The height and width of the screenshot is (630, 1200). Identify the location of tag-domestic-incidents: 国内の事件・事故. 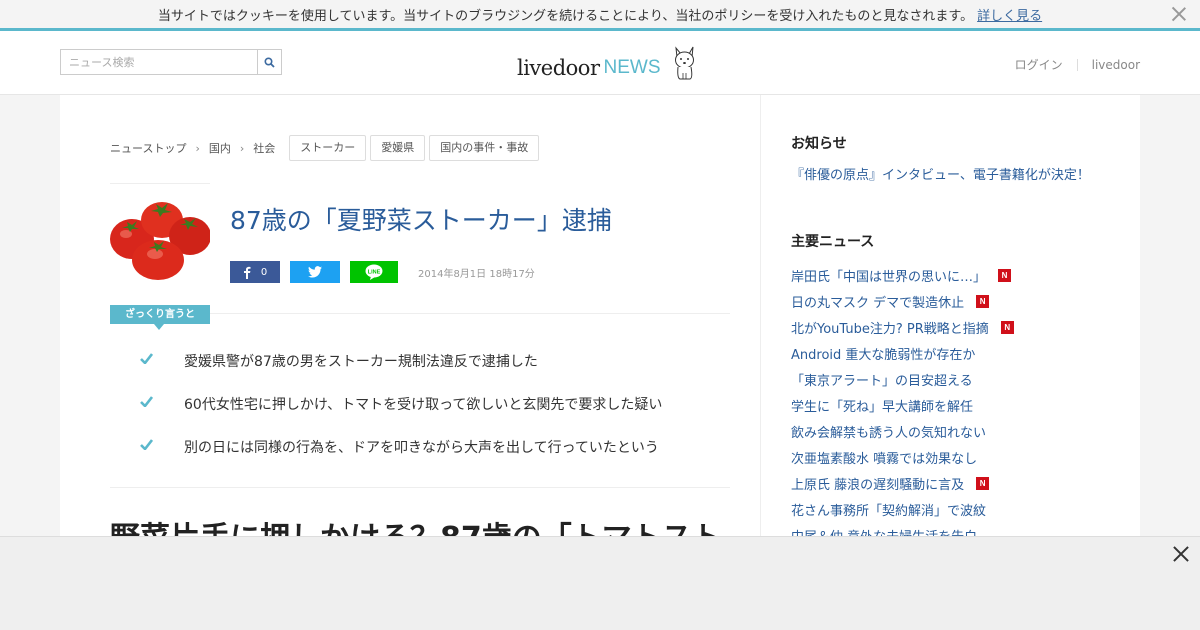
(484, 148).